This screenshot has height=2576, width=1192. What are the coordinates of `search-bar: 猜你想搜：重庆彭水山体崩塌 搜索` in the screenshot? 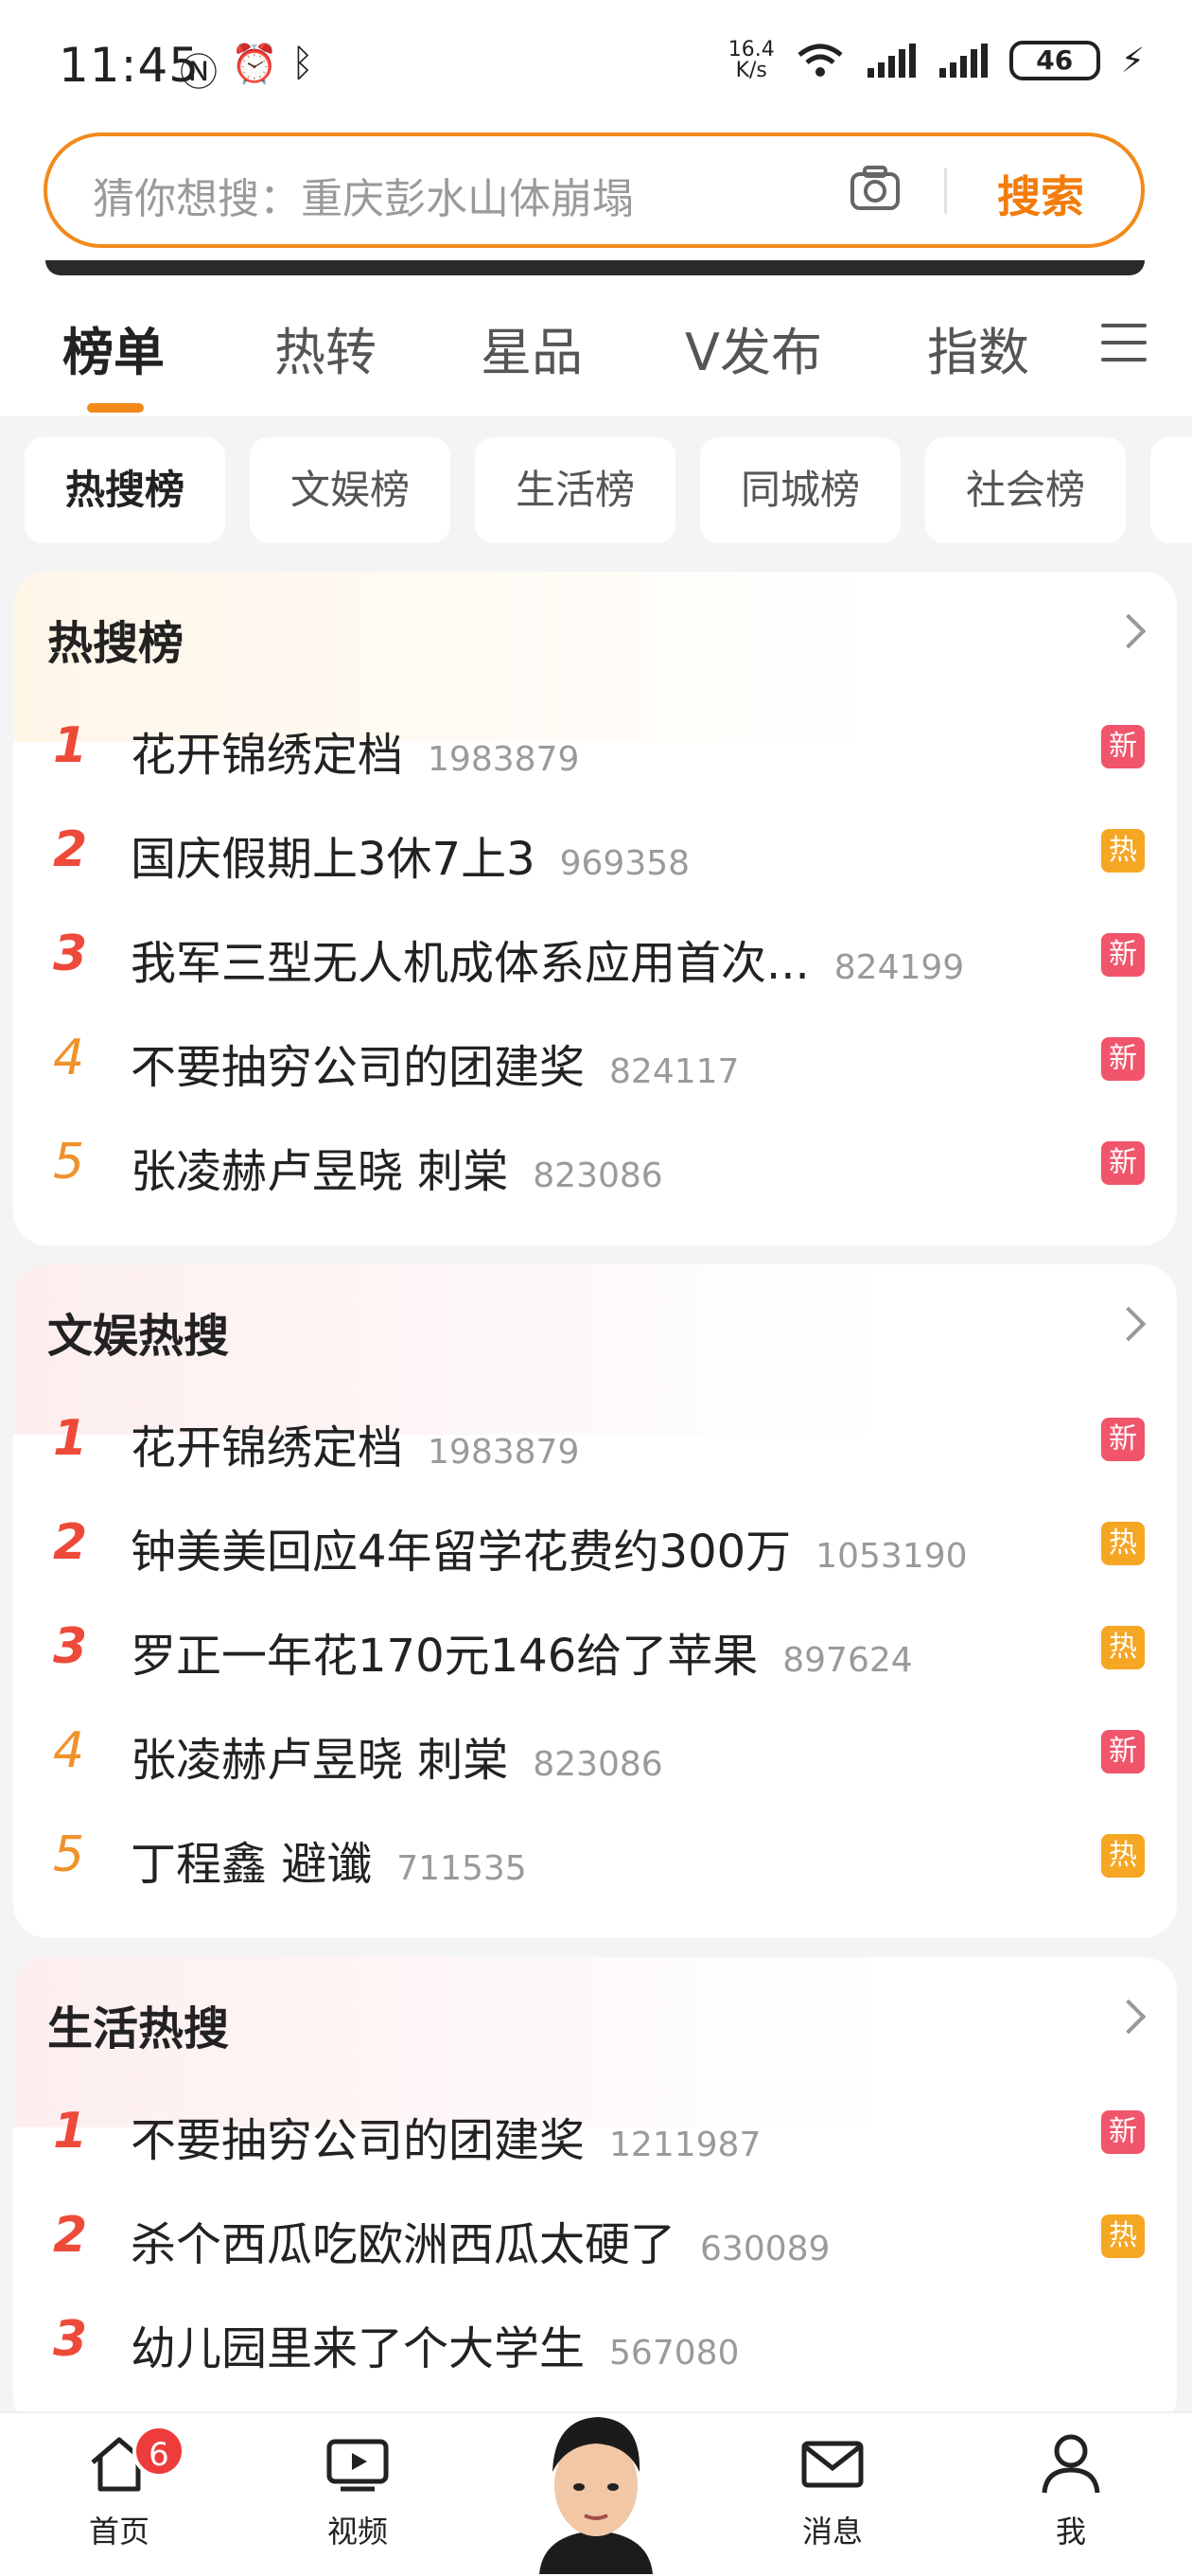 It's located at (594, 190).